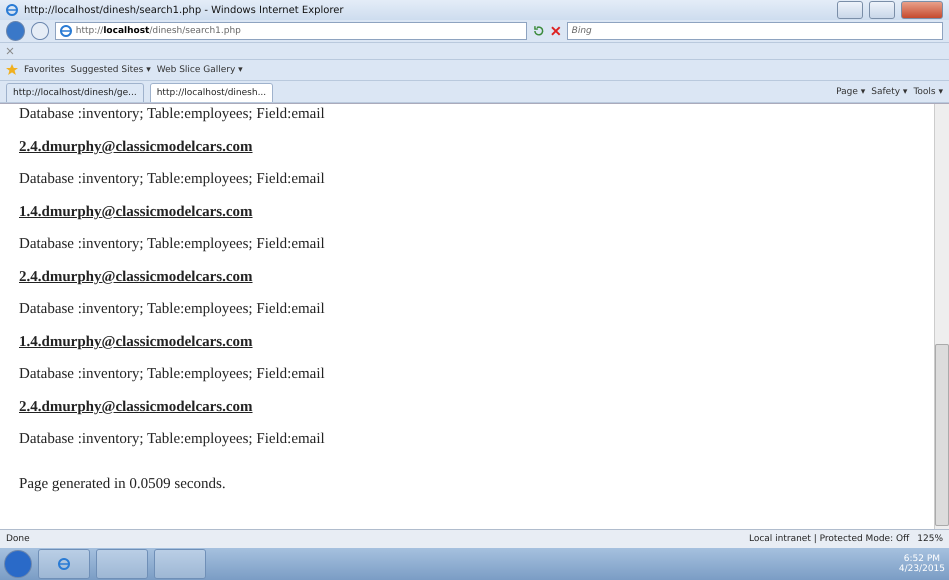 The height and width of the screenshot is (580, 949). I want to click on close-button, so click(922, 10).